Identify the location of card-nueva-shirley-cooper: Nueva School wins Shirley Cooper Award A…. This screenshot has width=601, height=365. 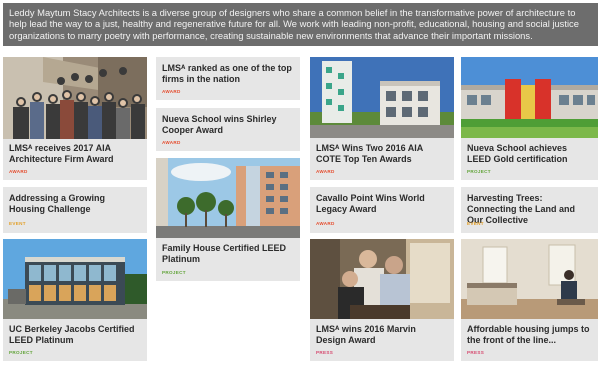
(228, 129).